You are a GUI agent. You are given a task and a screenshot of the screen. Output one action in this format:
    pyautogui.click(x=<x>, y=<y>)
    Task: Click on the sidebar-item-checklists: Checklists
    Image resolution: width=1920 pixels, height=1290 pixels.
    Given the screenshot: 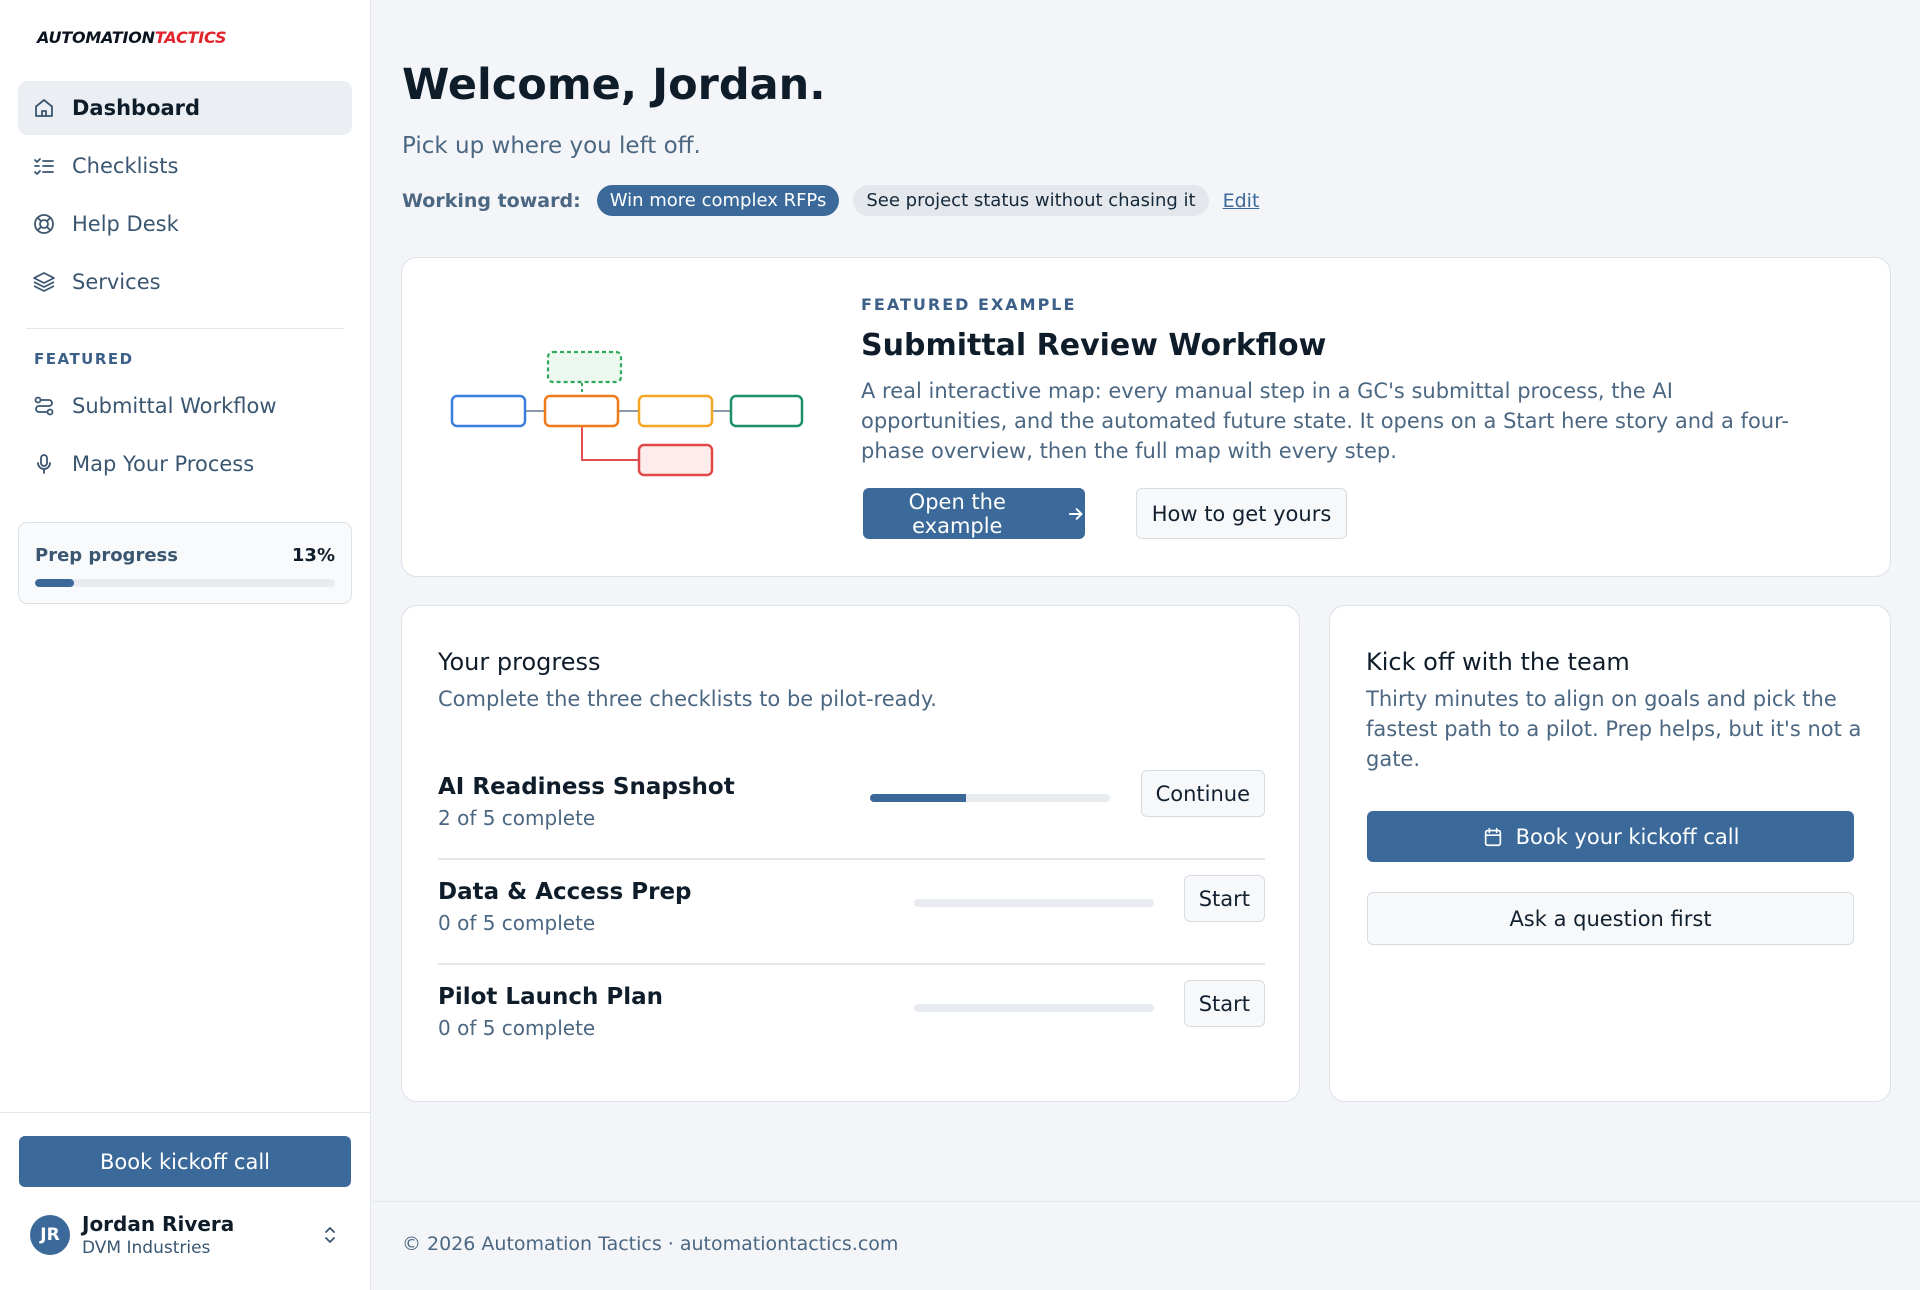 What is the action you would take?
    pyautogui.click(x=185, y=166)
    